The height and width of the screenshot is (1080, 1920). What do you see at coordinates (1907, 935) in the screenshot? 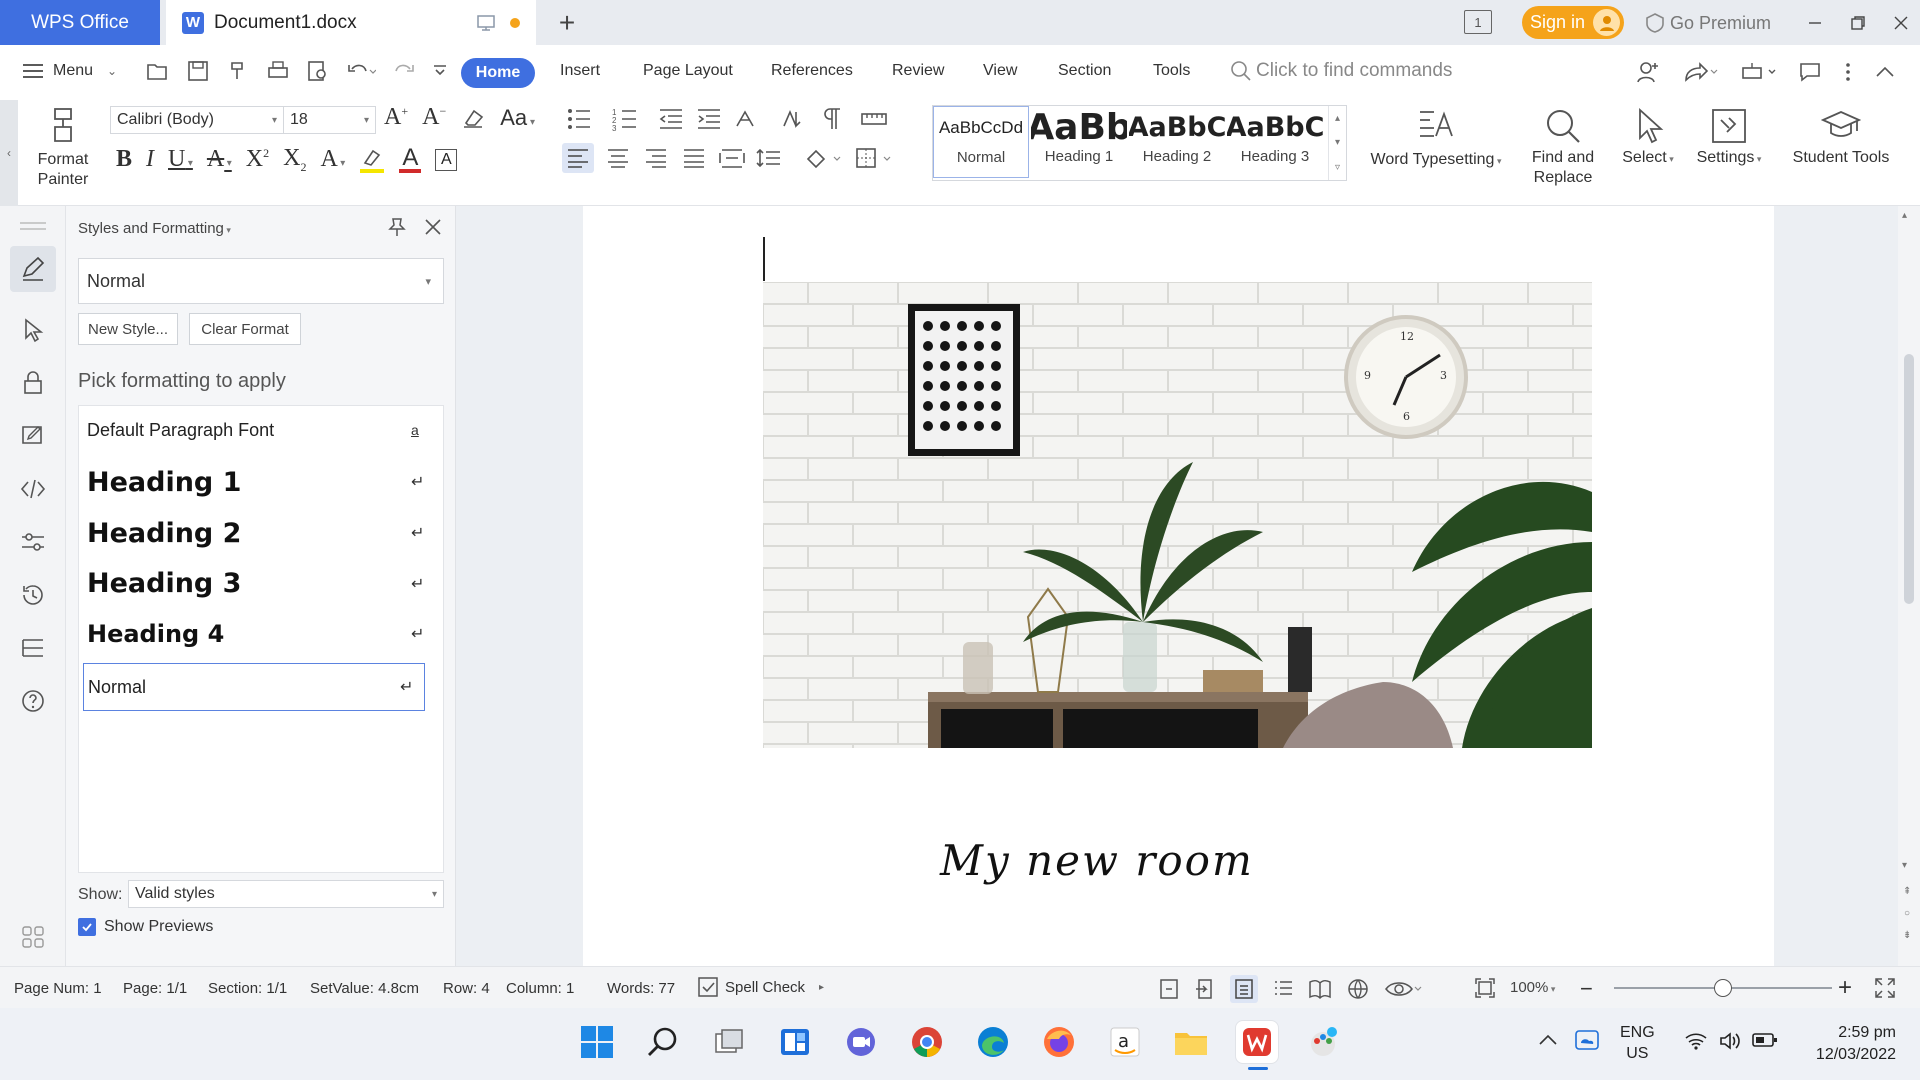
I see `next-page-icon: ⇟` at bounding box center [1907, 935].